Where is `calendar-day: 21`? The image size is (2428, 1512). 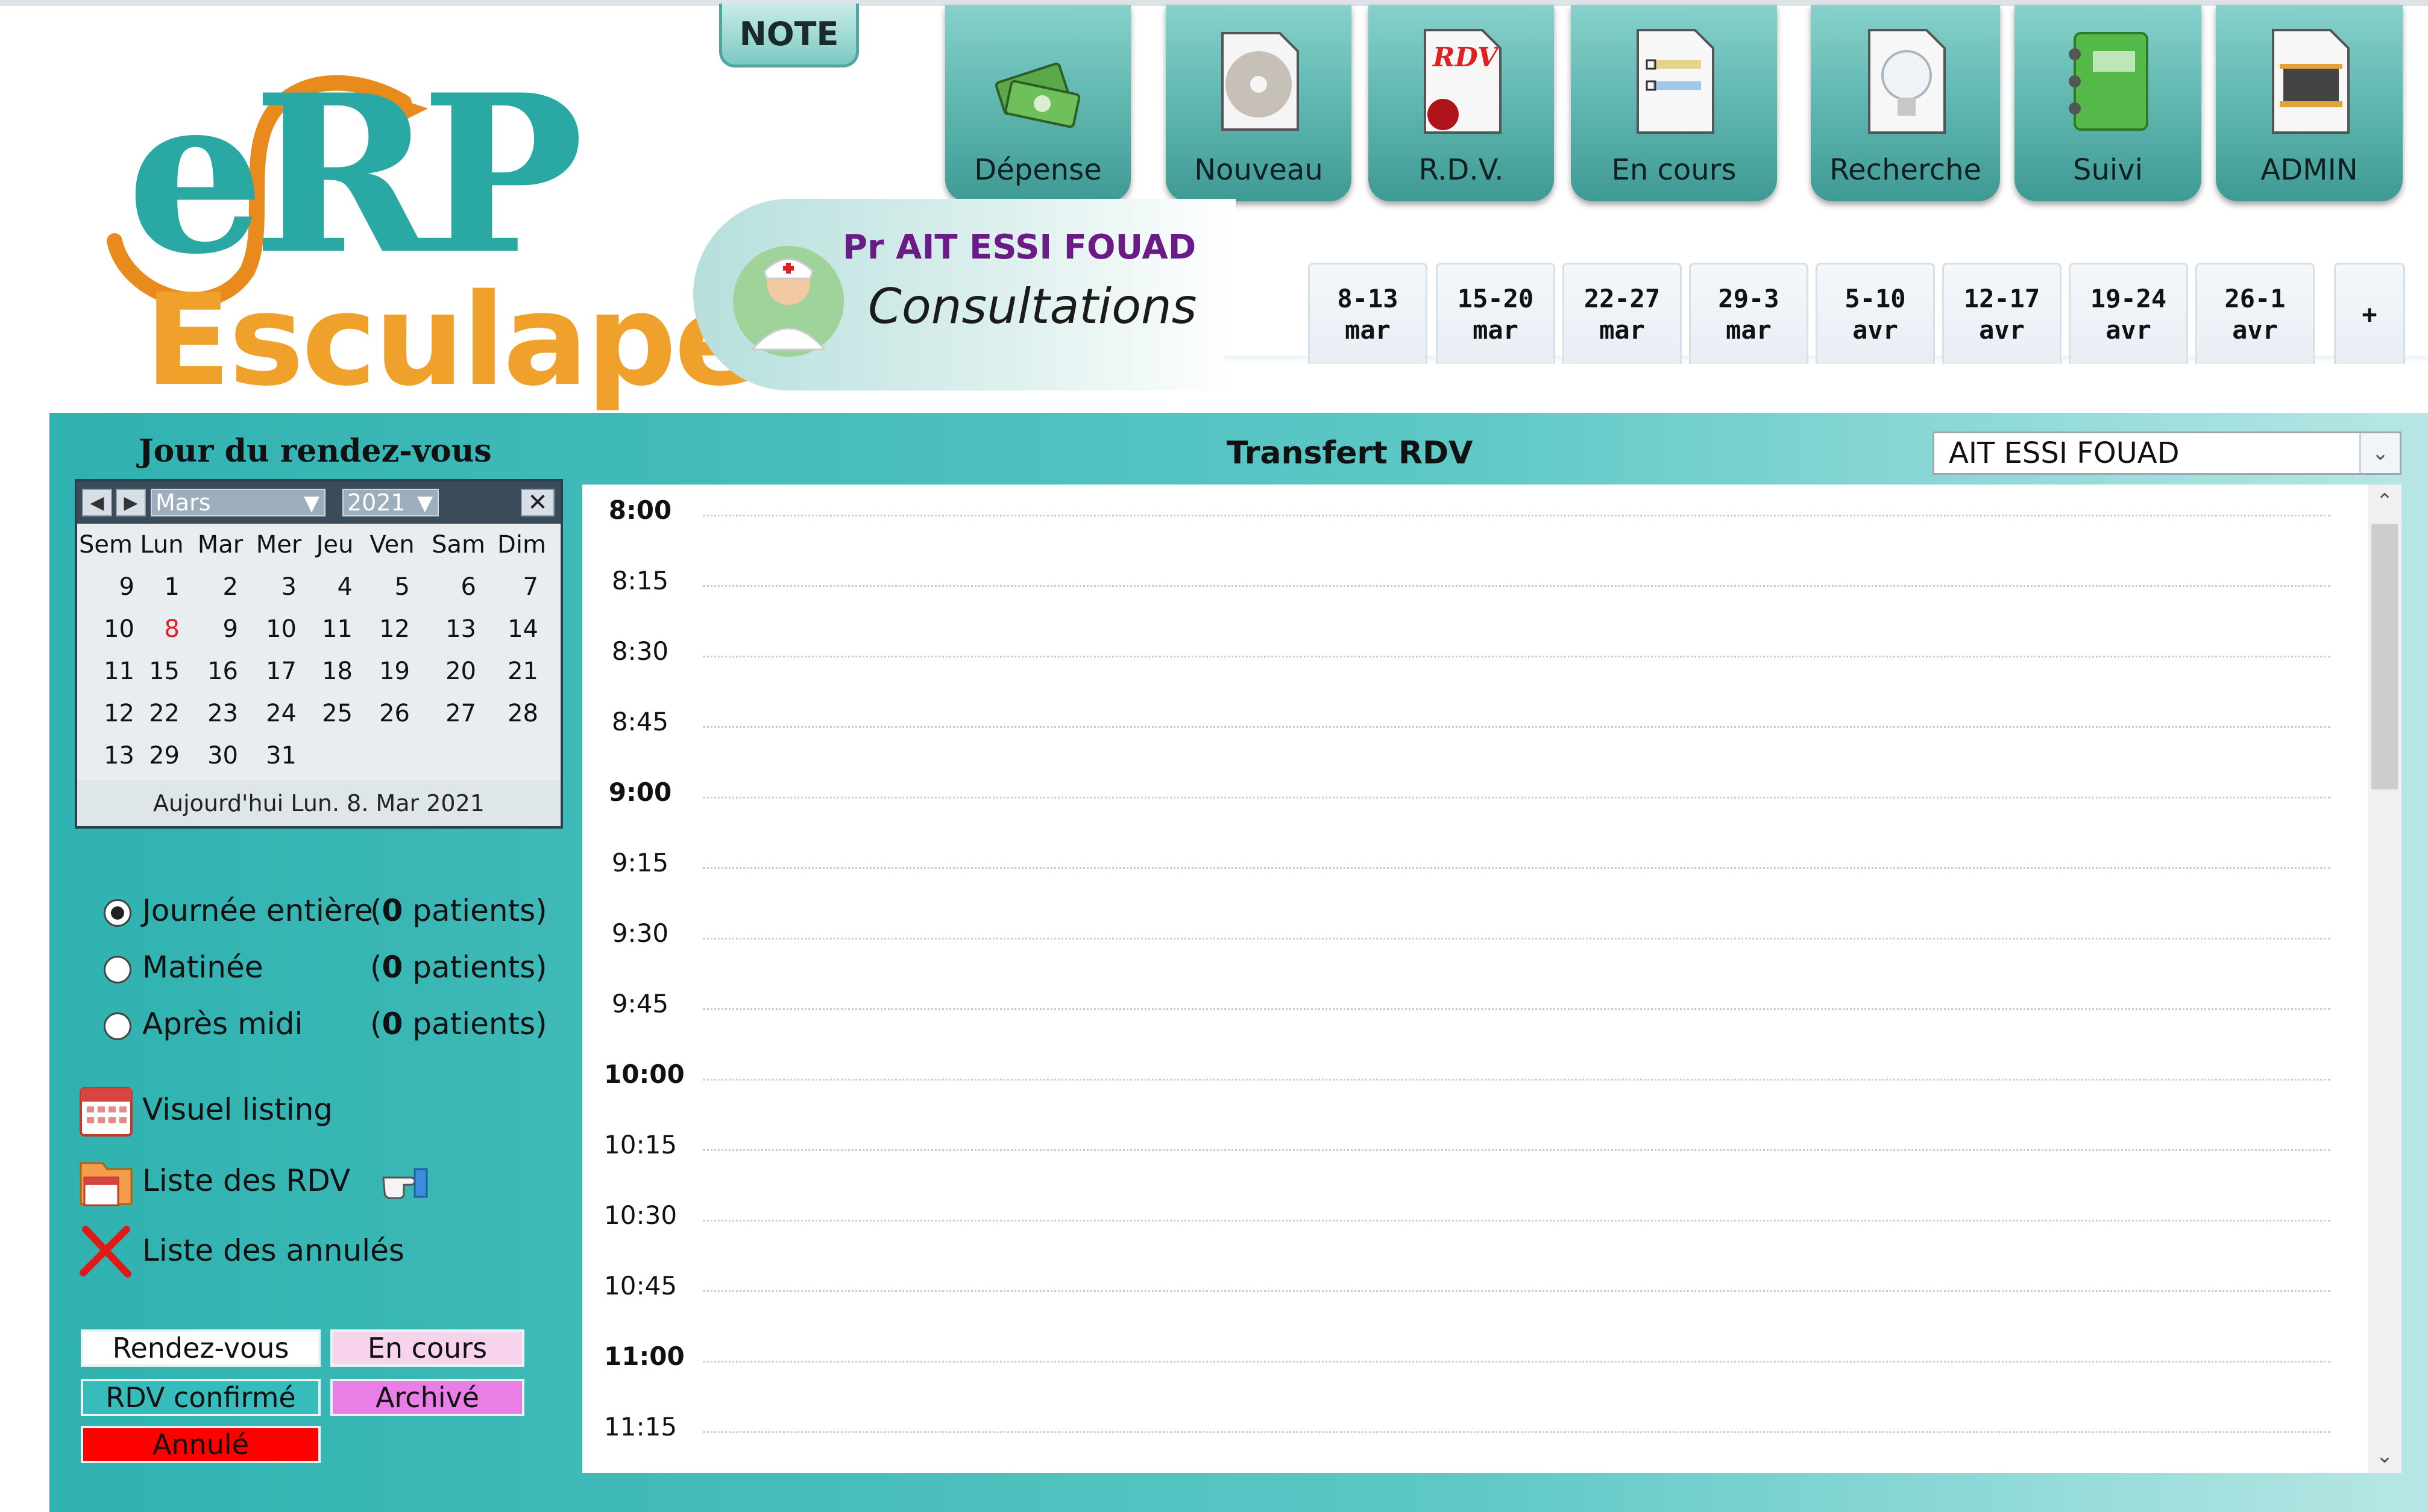 calendar-day: 21 is located at coordinates (509, 671).